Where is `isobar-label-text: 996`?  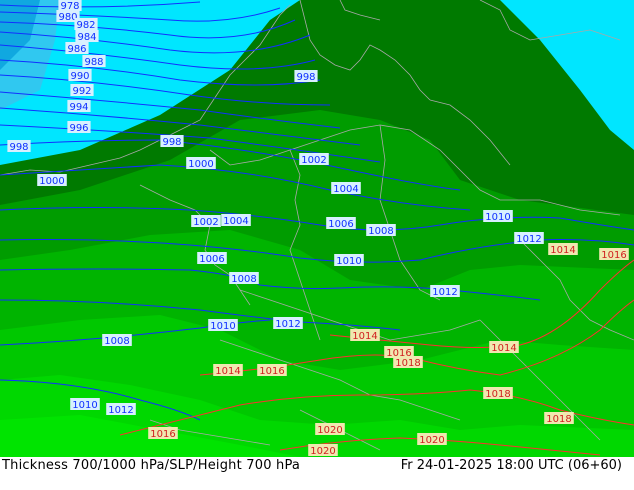 isobar-label-text: 996 is located at coordinates (78, 128).